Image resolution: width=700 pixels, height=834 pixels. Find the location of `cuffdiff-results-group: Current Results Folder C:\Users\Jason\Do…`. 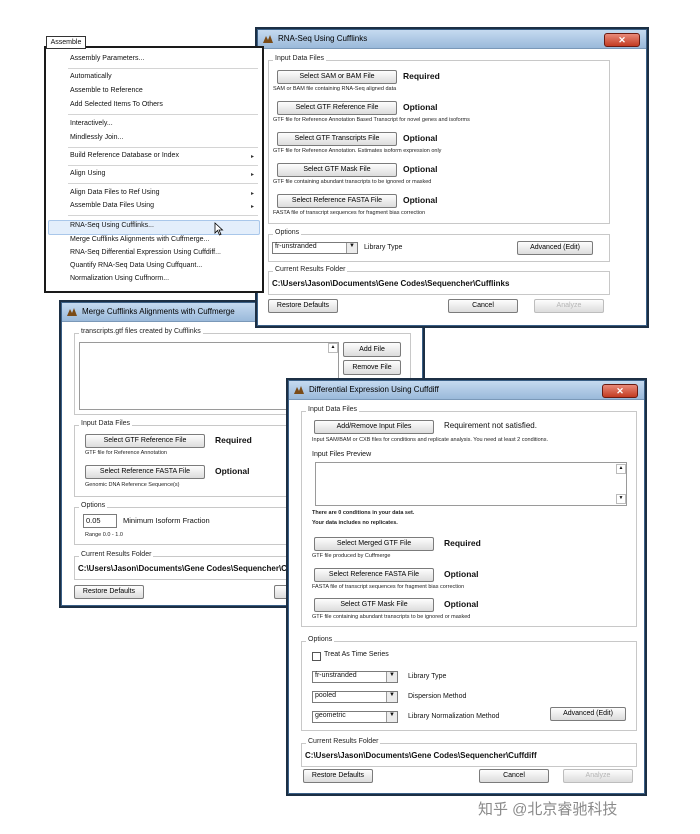

cuffdiff-results-group: Current Results Folder C:\Users\Jason\Do… is located at coordinates (469, 752).